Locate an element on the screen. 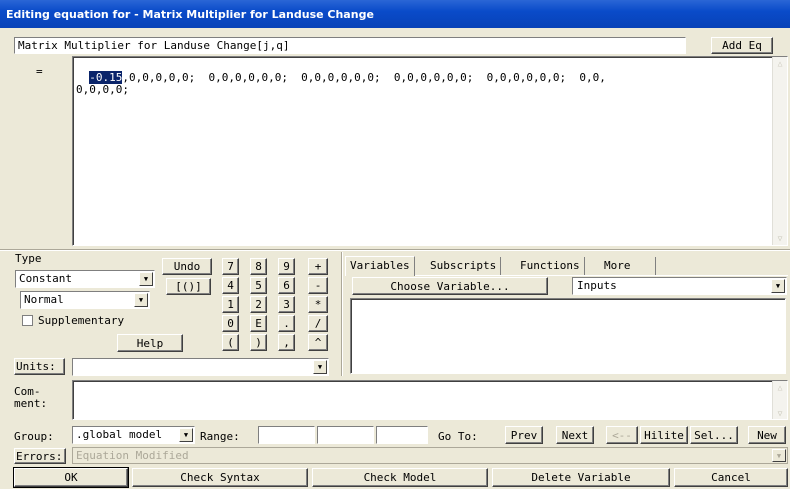 Image resolution: width=790 pixels, height=489 pixels. tab-variables: Variables is located at coordinates (380, 266).